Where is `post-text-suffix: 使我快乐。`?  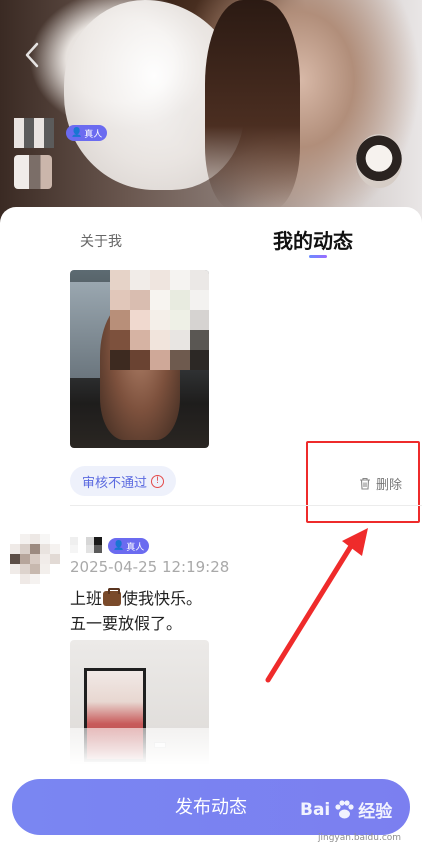 post-text-suffix: 使我快乐。 is located at coordinates (162, 598).